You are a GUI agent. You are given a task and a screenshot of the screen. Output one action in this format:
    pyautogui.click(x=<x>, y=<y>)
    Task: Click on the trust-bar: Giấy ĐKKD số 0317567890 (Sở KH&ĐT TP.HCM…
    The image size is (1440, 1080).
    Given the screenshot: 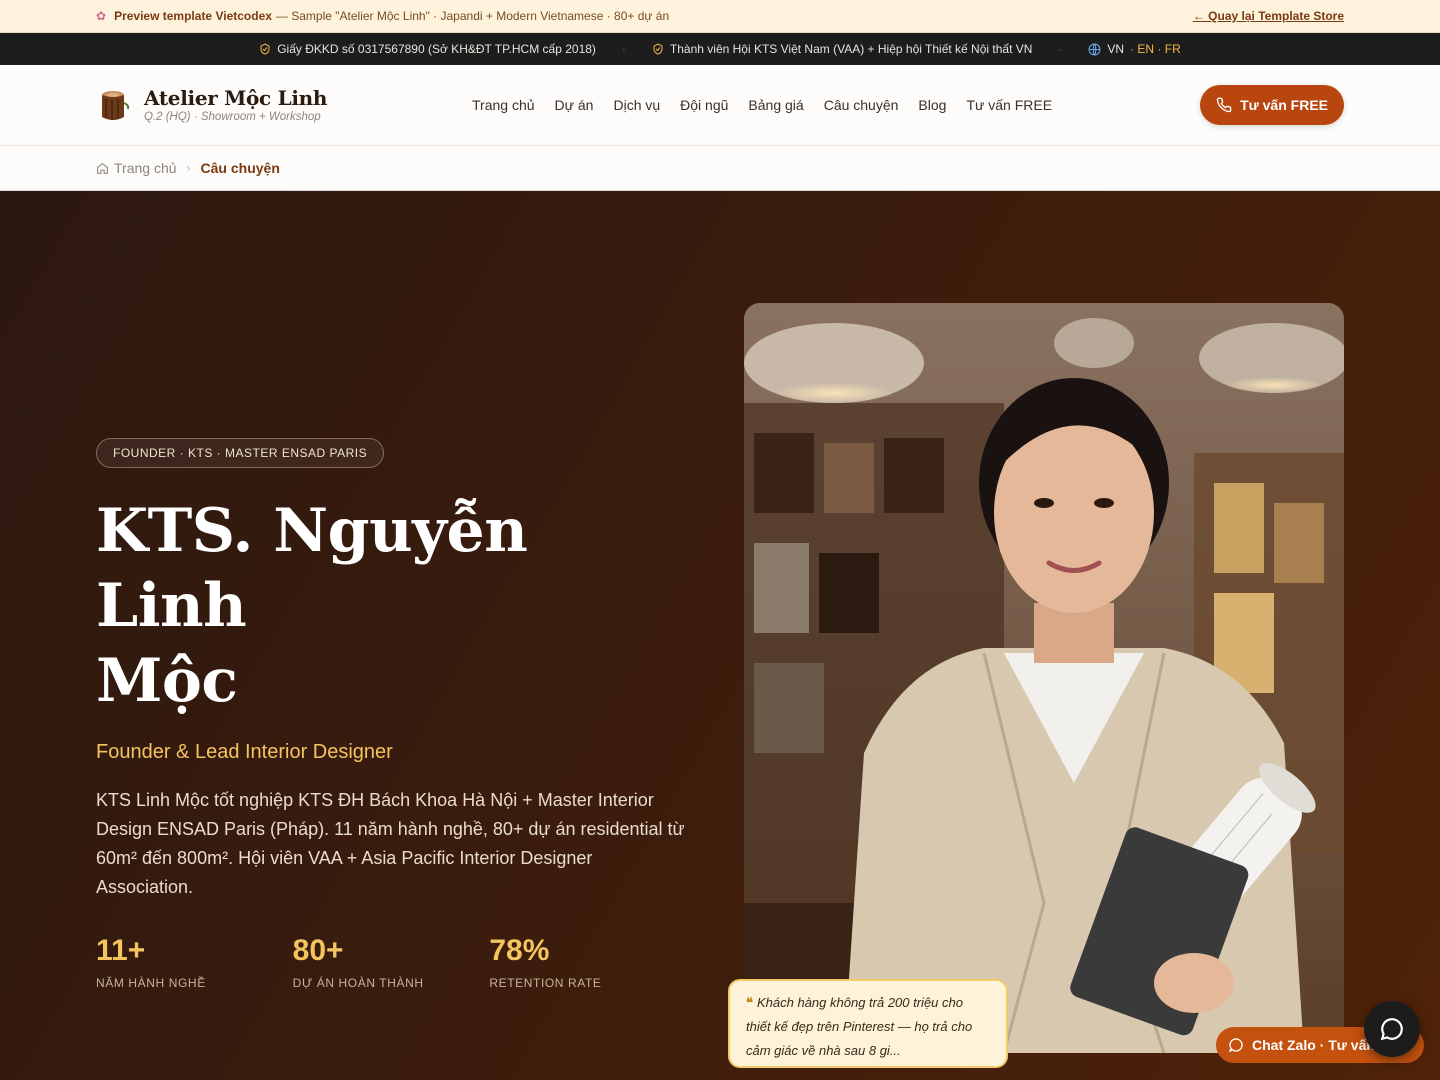 What is the action you would take?
    pyautogui.click(x=720, y=49)
    